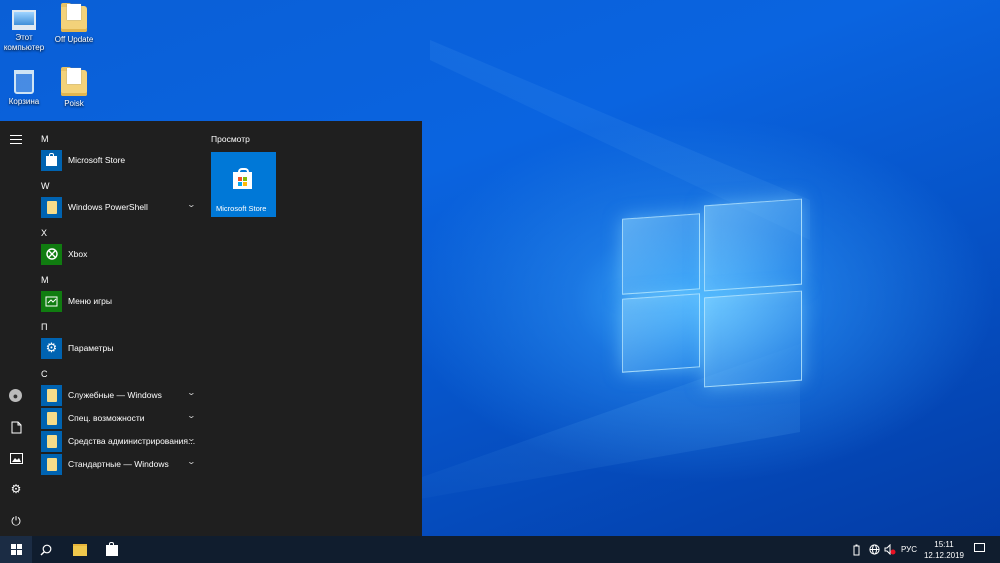 Image resolution: width=1000 pixels, height=563 pixels. What do you see at coordinates (44, 327) in the screenshot?
I see `letter-header: П` at bounding box center [44, 327].